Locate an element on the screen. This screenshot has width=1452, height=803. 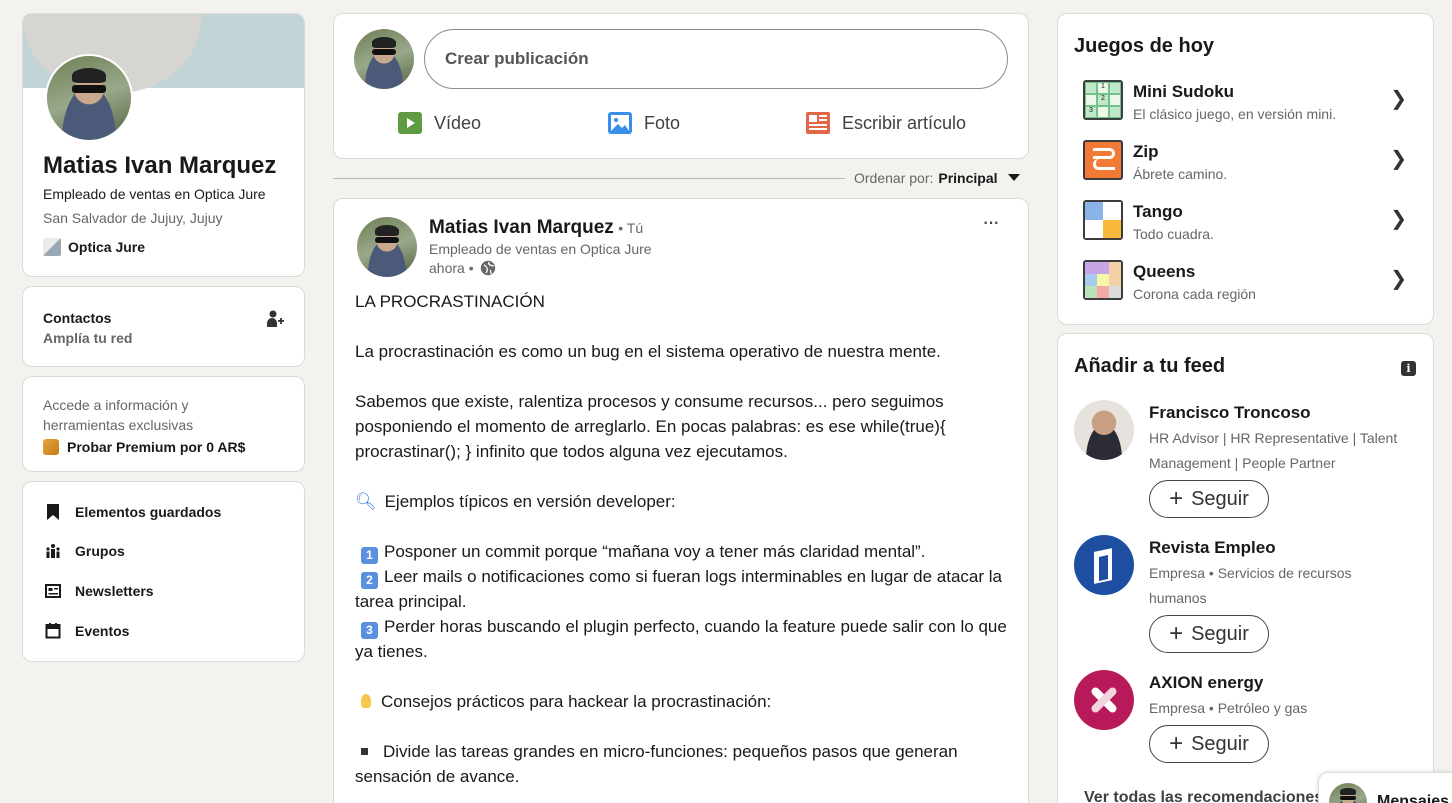
game-name: Tango is located at coordinates (1158, 211).